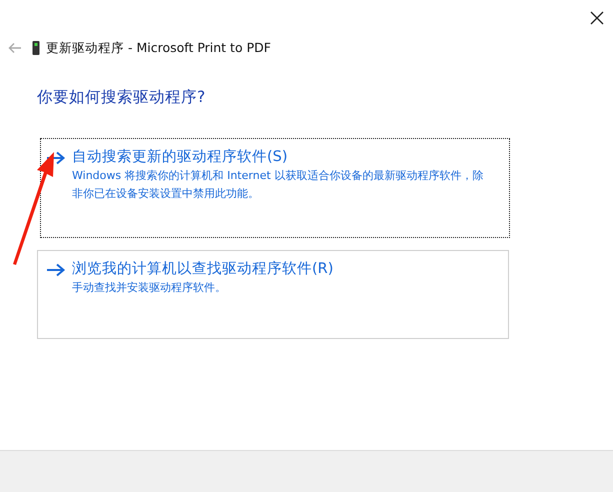  What do you see at coordinates (158, 48) in the screenshot?
I see `window-title: 更新驱动程序 - Microsoft Print to PDF` at bounding box center [158, 48].